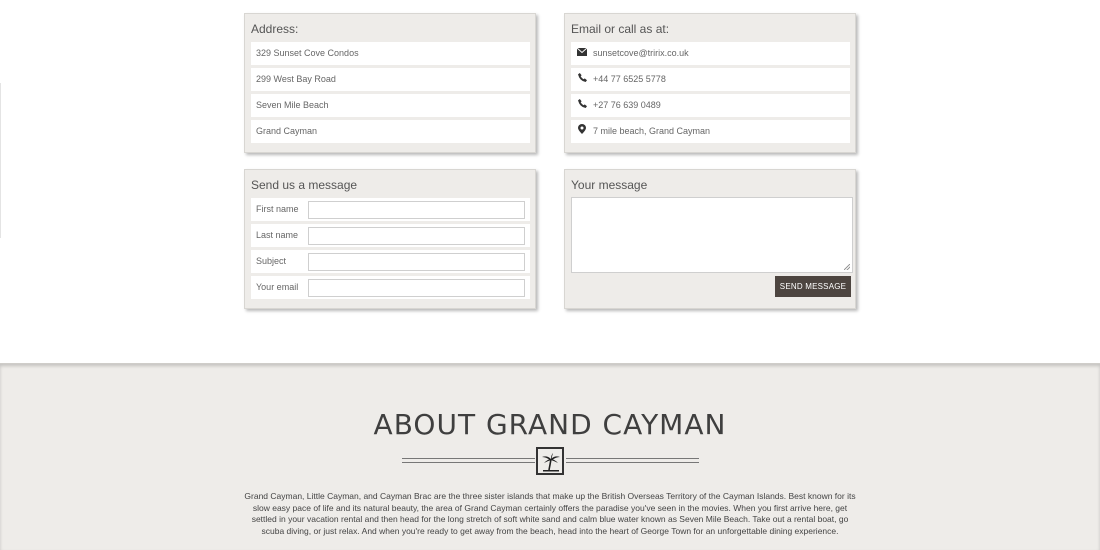 This screenshot has height=550, width=1100. I want to click on form-row-subject: Subject, so click(390, 261).